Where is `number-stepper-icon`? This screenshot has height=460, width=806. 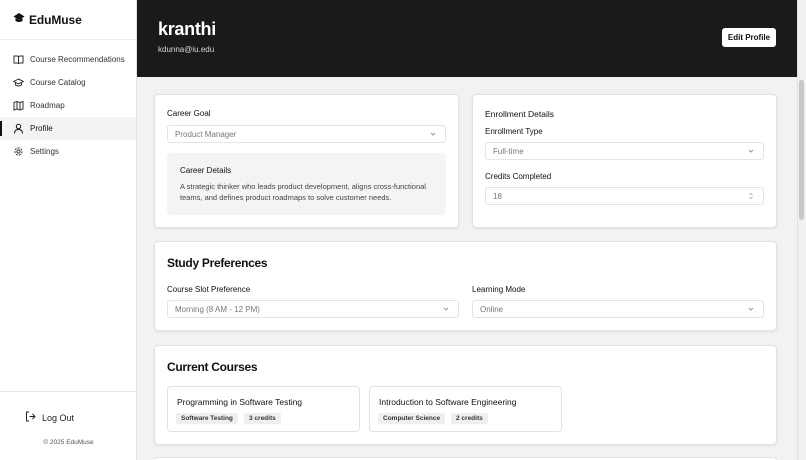 number-stepper-icon is located at coordinates (751, 196).